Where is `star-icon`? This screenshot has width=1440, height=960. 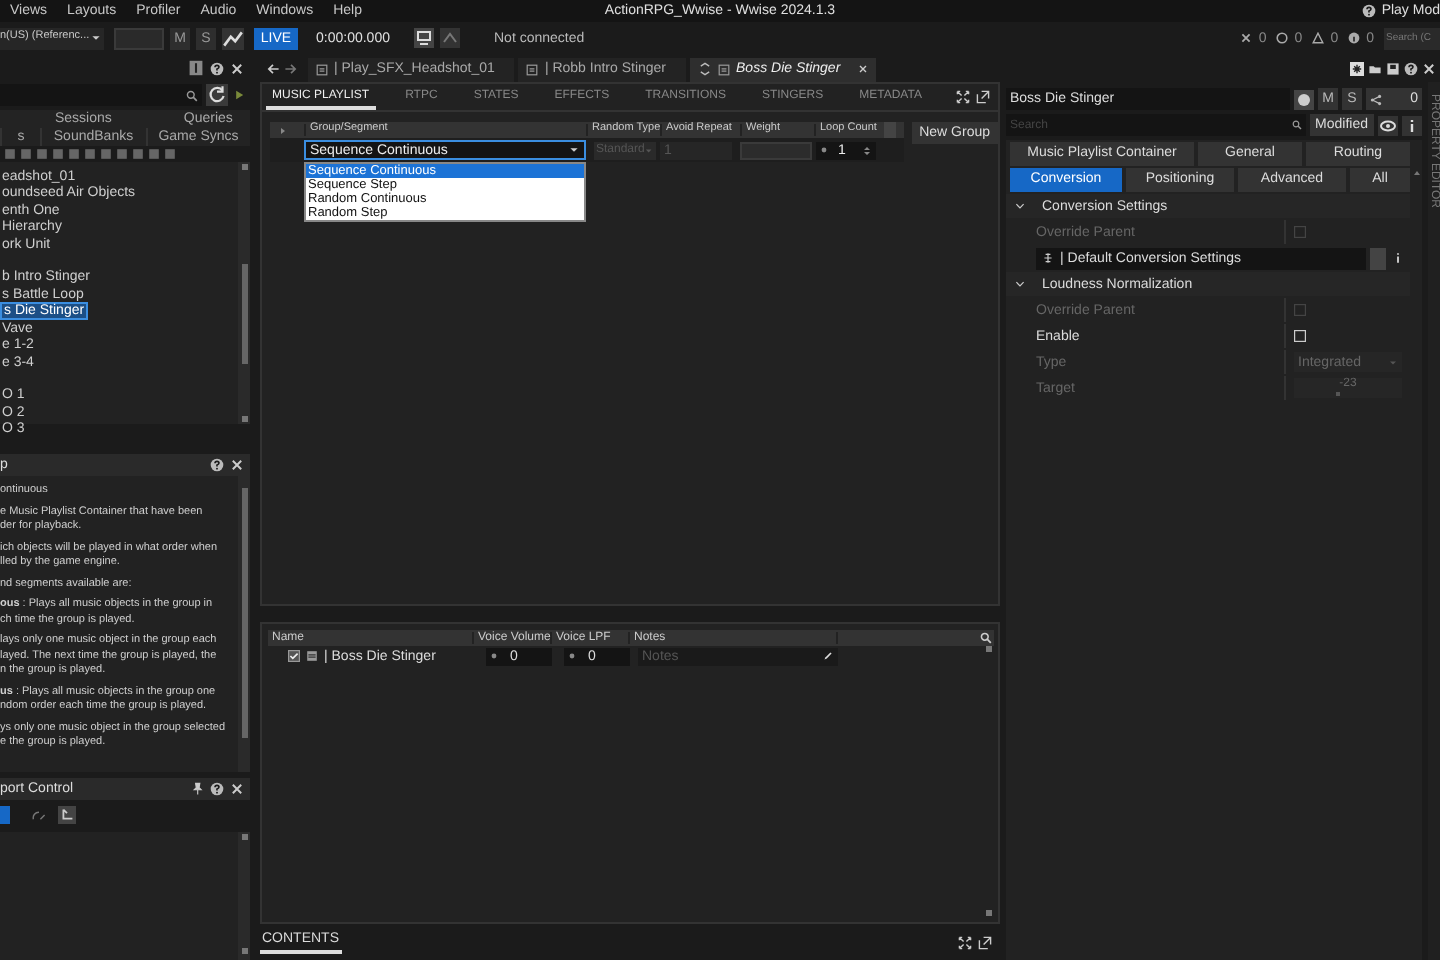
star-icon is located at coordinates (1357, 69).